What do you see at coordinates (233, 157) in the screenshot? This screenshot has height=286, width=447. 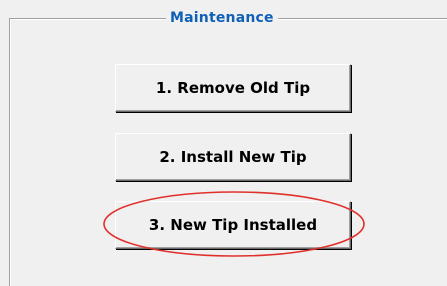 I see `install-new-tip-button: 2. Install New Tip` at bounding box center [233, 157].